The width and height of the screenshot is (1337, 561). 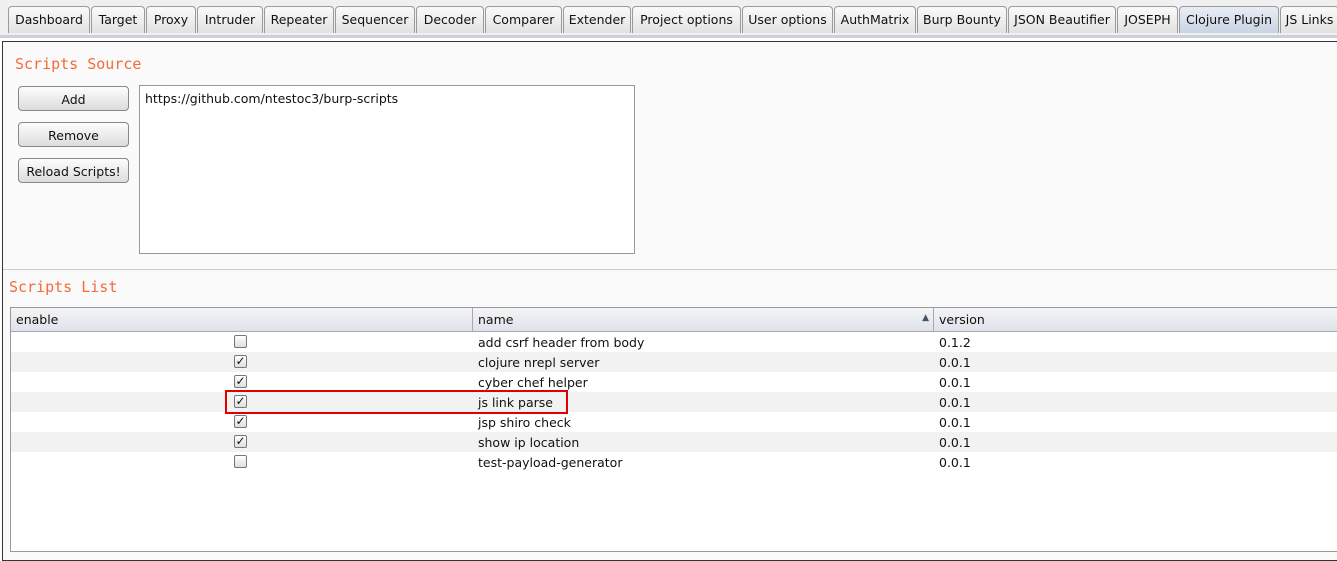 I want to click on script-version: 0.1.2, so click(x=955, y=342).